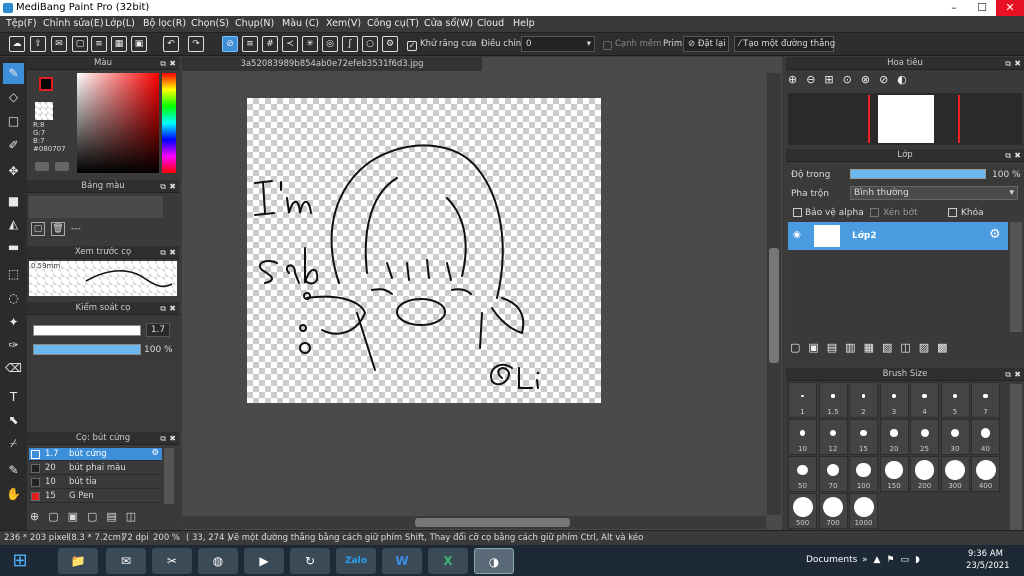  Describe the element at coordinates (833, 437) in the screenshot. I see `brush-size-option: 12` at that location.